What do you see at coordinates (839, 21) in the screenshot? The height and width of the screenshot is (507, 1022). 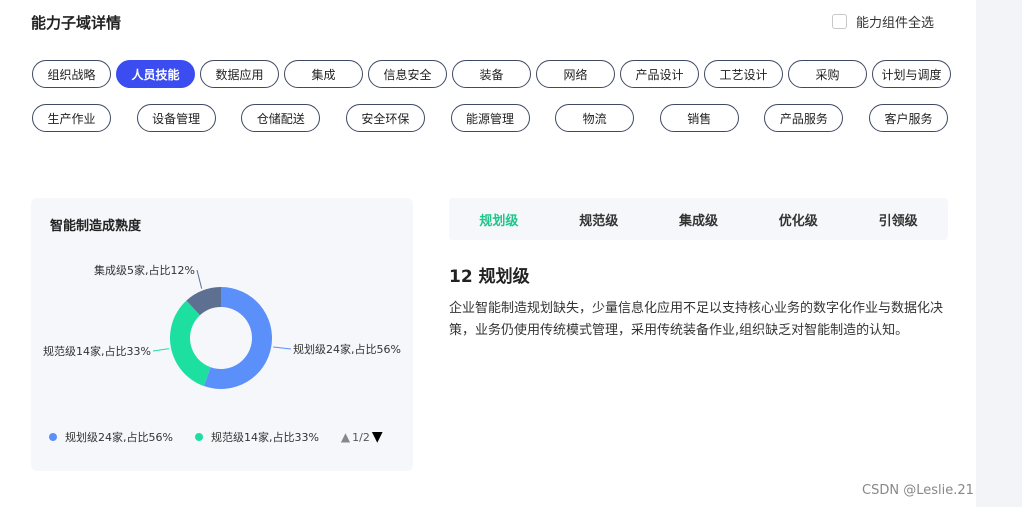 I see `checkbox-icon` at bounding box center [839, 21].